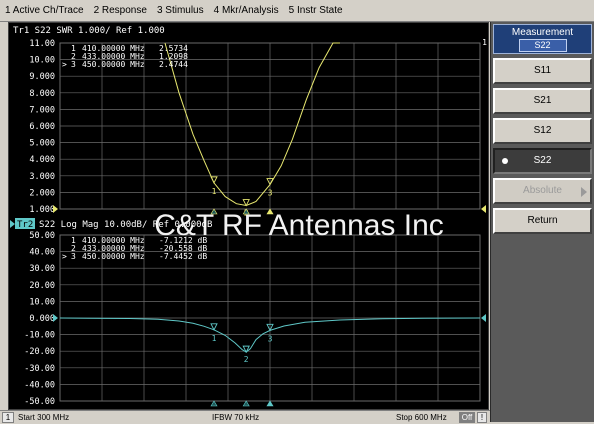  I want to click on softkey-return-button: Return, so click(542, 221).